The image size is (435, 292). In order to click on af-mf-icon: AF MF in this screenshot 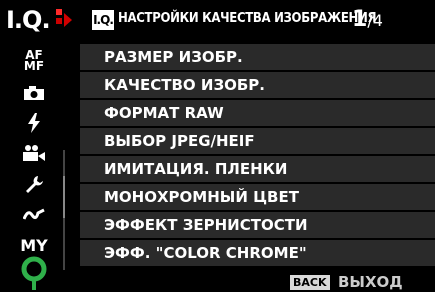, I will do `click(34, 60)`.